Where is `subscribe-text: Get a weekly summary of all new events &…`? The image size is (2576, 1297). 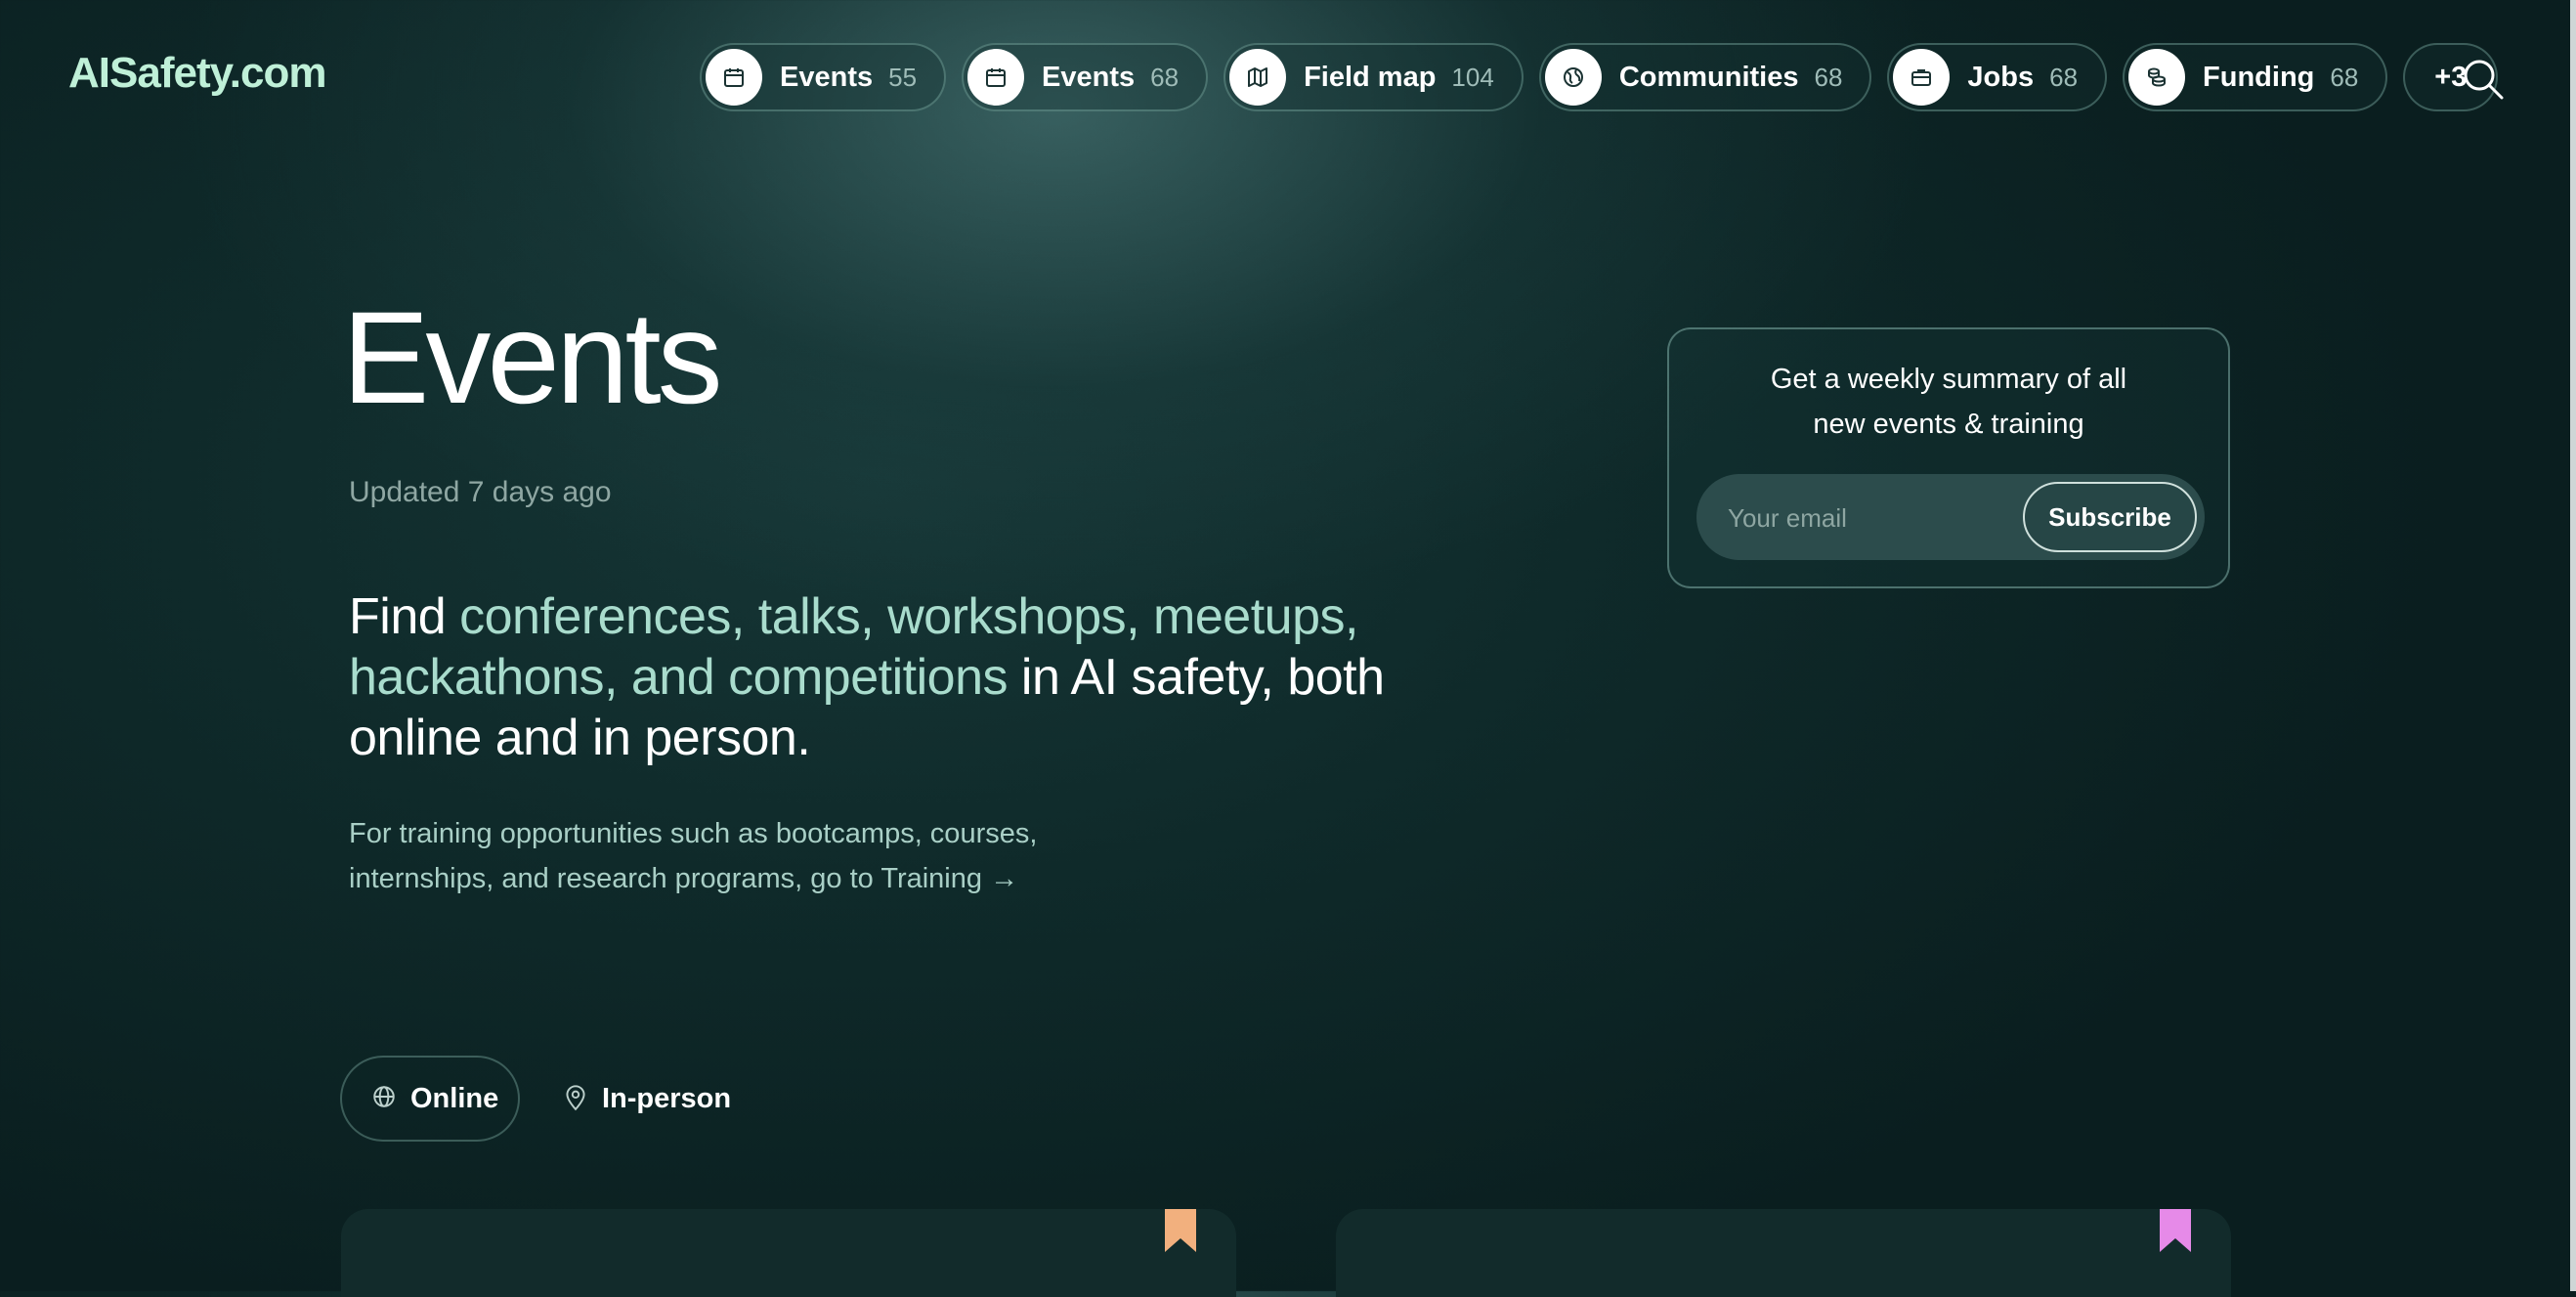
subscribe-text: Get a weekly summary of all new events &… is located at coordinates (1948, 402).